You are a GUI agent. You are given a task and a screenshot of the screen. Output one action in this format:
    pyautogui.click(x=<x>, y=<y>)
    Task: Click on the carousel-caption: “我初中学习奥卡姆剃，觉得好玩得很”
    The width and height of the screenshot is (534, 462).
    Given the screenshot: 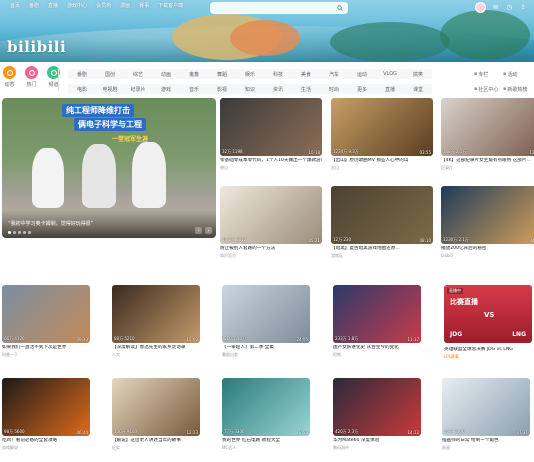 What is the action you would take?
    pyautogui.click(x=50, y=223)
    